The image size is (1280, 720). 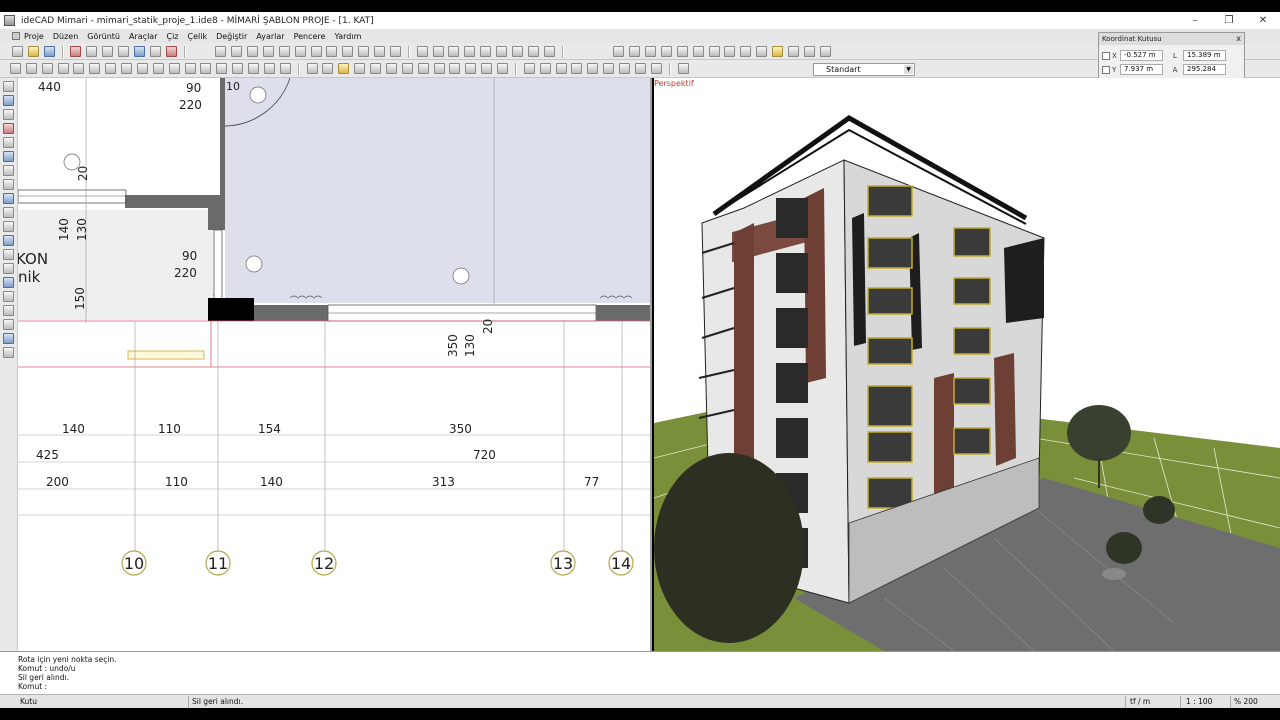 What do you see at coordinates (1140, 701) in the screenshot?
I see `status-units: tf / m` at bounding box center [1140, 701].